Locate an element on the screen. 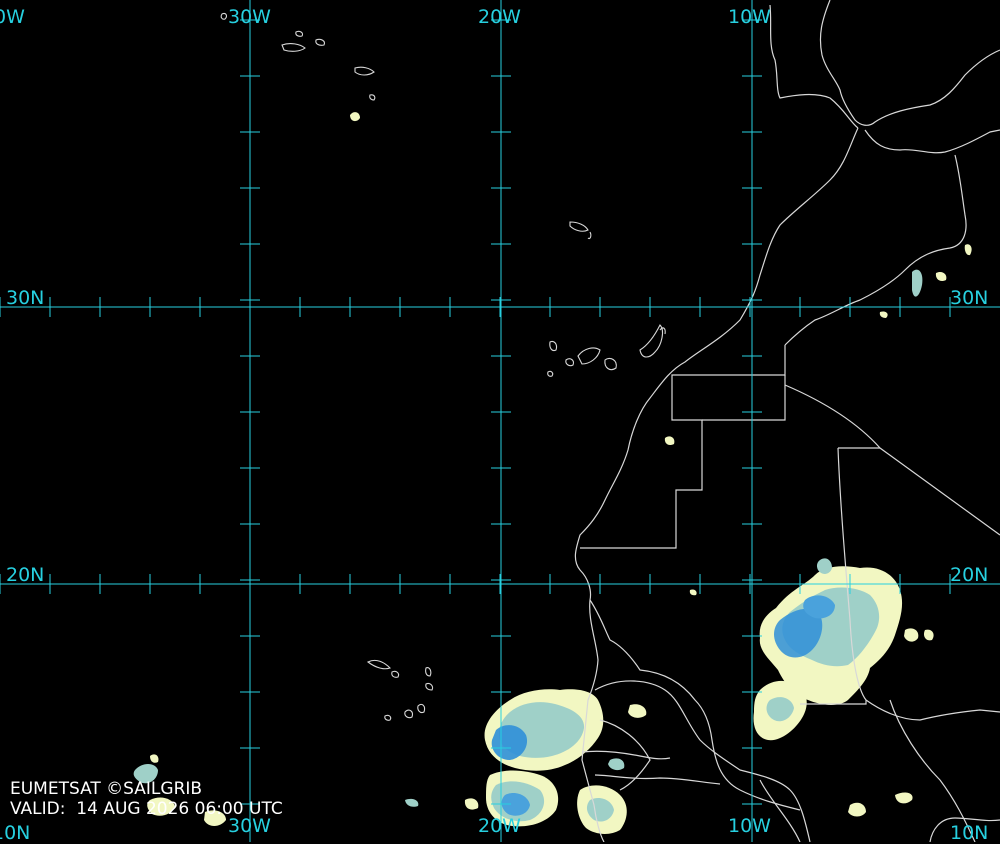  lon-label-top-30w: 30W is located at coordinates (249, 17).